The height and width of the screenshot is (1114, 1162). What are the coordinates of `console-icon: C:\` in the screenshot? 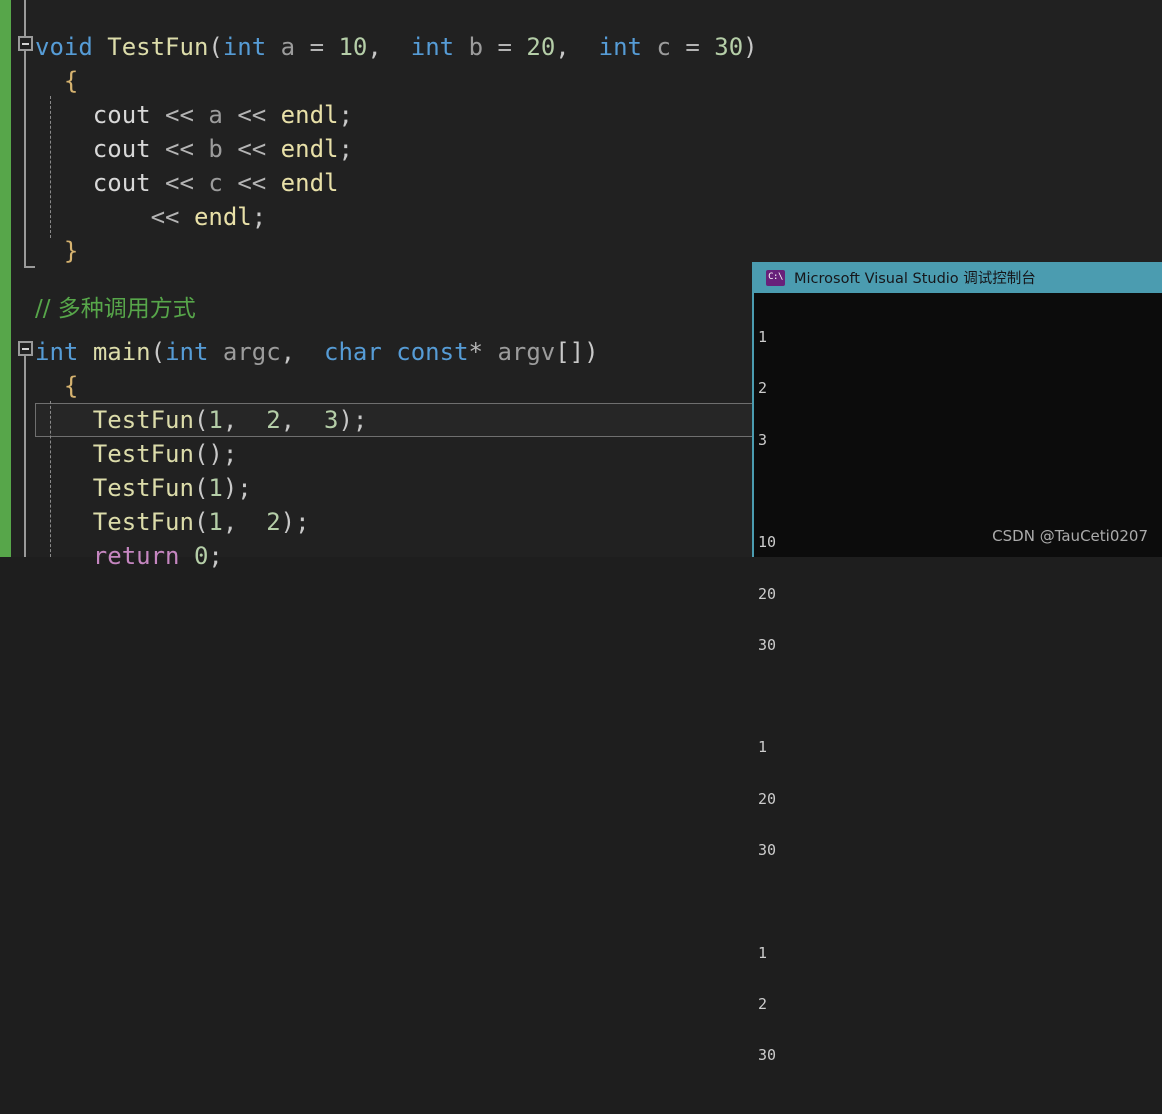 It's located at (775, 277).